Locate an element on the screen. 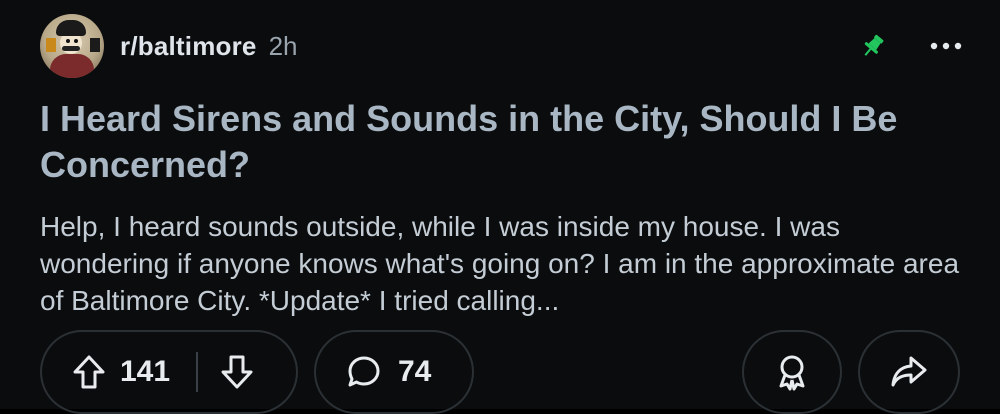 Image resolution: width=1000 pixels, height=414 pixels. award-icon is located at coordinates (792, 372).